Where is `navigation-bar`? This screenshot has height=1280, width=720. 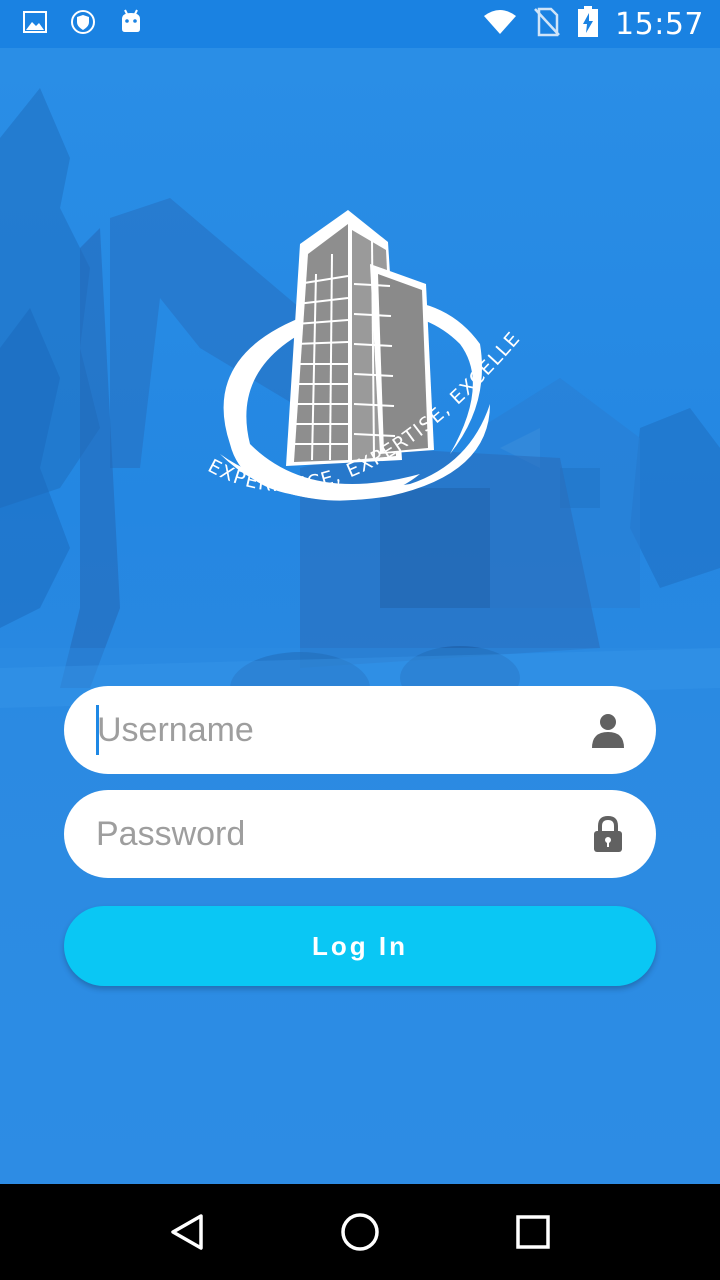 navigation-bar is located at coordinates (360, 1232).